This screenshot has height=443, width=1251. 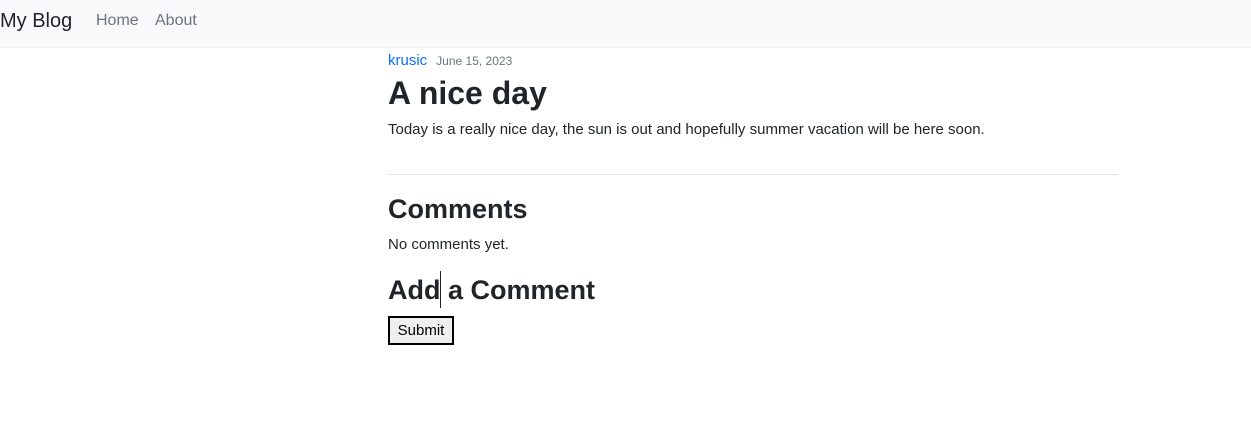 What do you see at coordinates (36, 21) in the screenshot?
I see `brand-link: My Blog` at bounding box center [36, 21].